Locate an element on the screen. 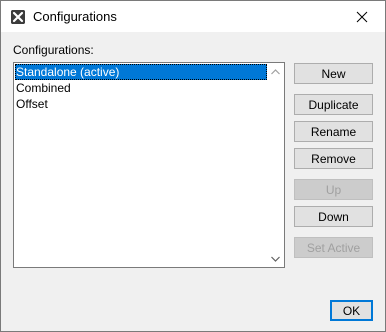 The width and height of the screenshot is (386, 332). configurations-label: Configurations: is located at coordinates (53, 50).